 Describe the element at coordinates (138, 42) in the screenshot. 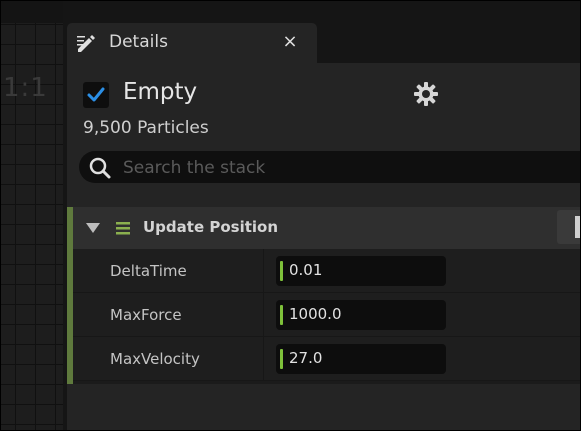

I see `tab-title: Details` at that location.